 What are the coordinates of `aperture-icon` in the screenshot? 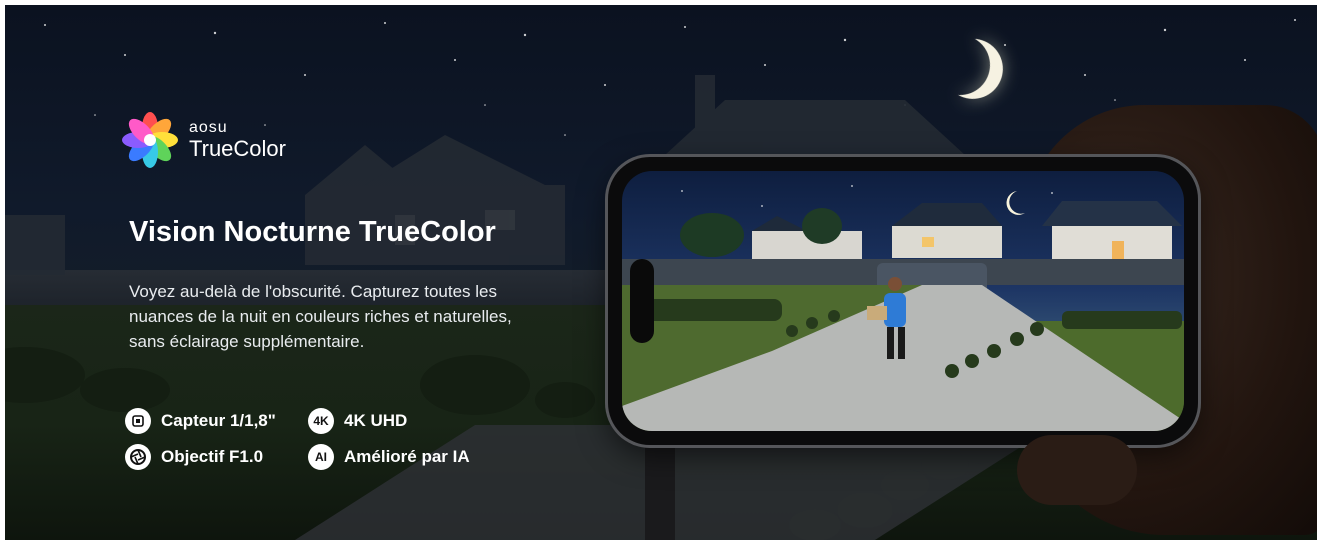 It's located at (138, 457).